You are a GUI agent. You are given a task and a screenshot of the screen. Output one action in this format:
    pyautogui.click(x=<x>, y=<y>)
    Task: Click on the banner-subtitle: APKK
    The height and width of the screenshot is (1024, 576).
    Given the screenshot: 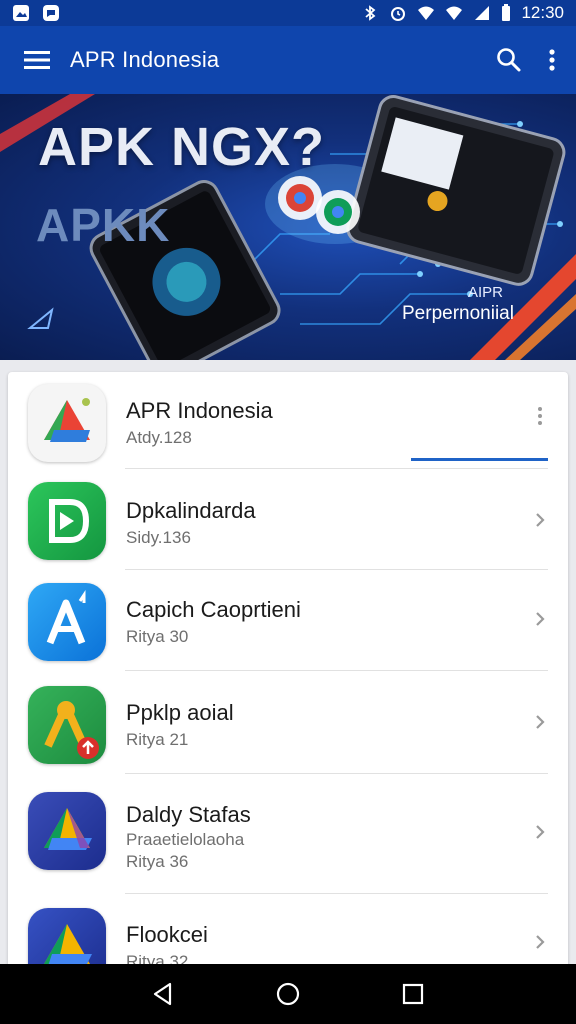 What is the action you would take?
    pyautogui.click(x=103, y=225)
    